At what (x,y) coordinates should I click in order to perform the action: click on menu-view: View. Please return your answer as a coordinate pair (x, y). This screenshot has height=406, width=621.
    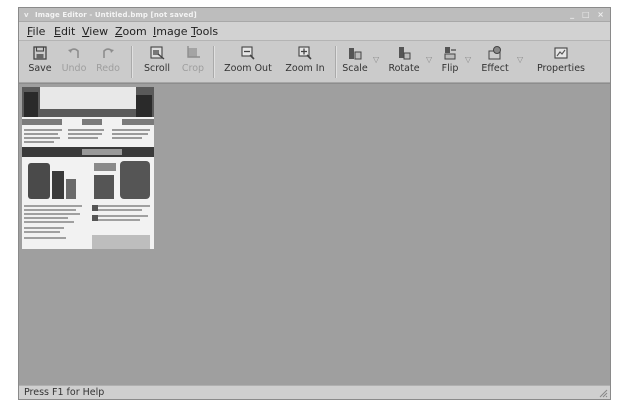
    Looking at the image, I should click on (95, 31).